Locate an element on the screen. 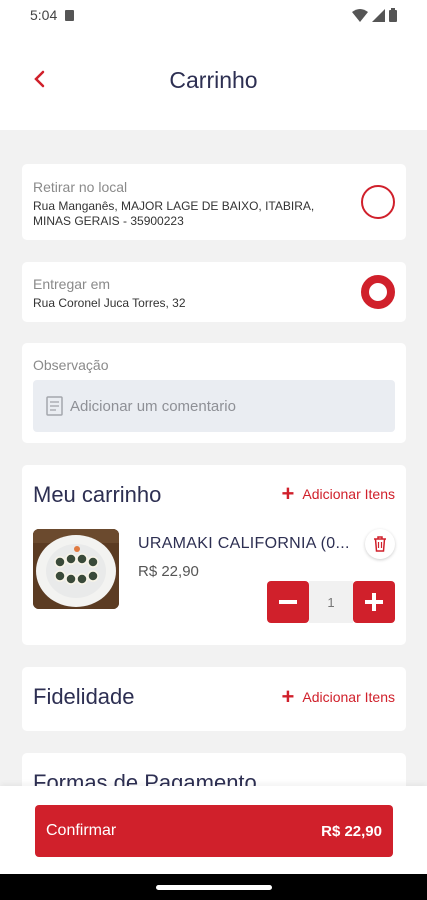  quantity-value: 1 is located at coordinates (331, 602).